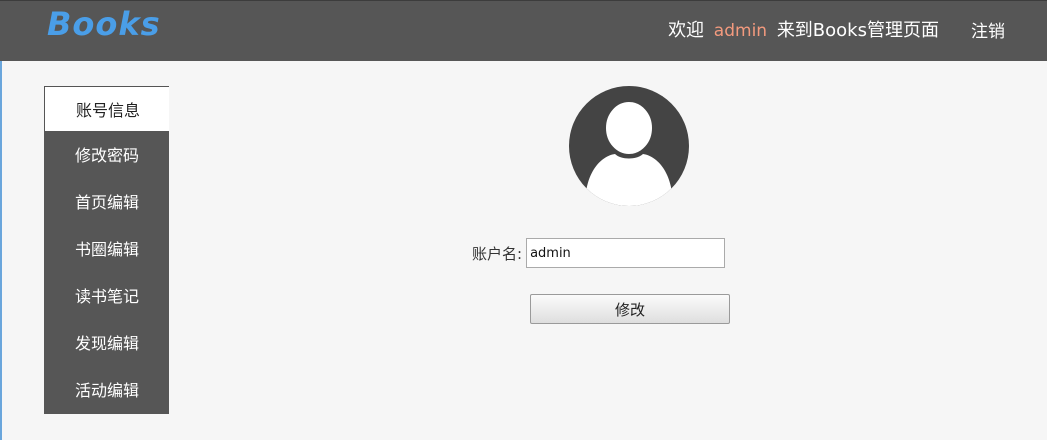 The width and height of the screenshot is (1047, 440). What do you see at coordinates (497, 253) in the screenshot?
I see `account-name-label: 账户名:` at bounding box center [497, 253].